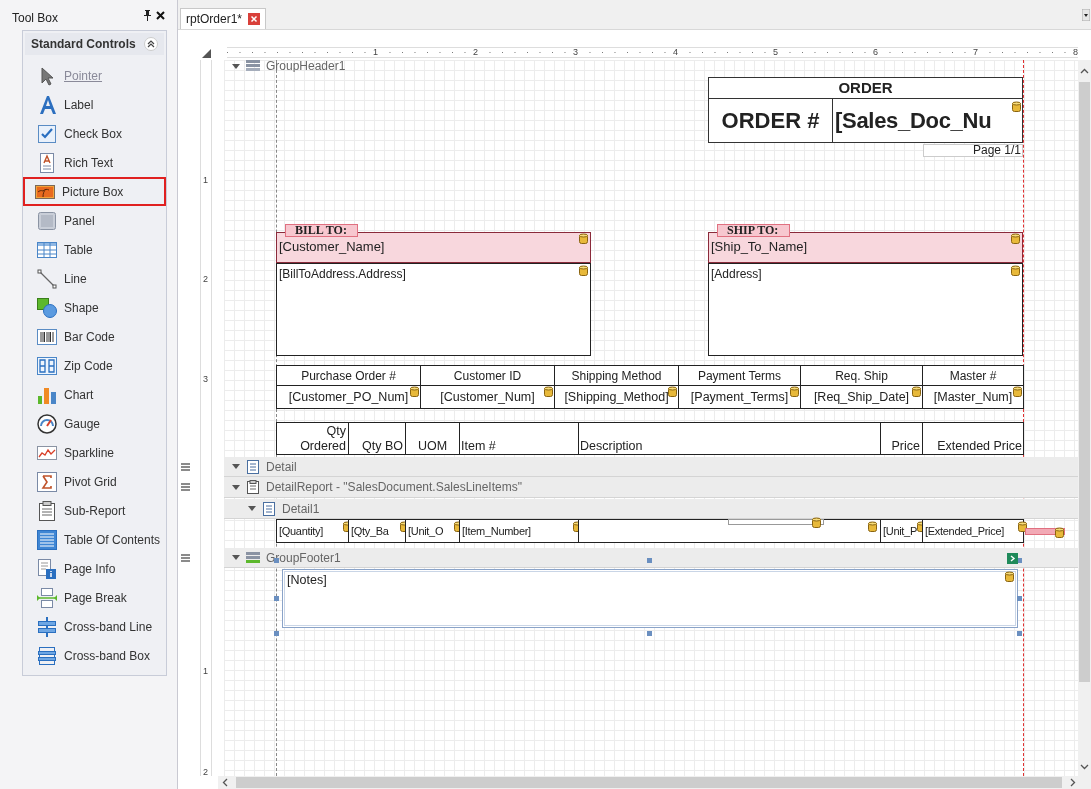 The height and width of the screenshot is (789, 1091). What do you see at coordinates (94, 249) in the screenshot?
I see `toolbox-item: Table` at bounding box center [94, 249].